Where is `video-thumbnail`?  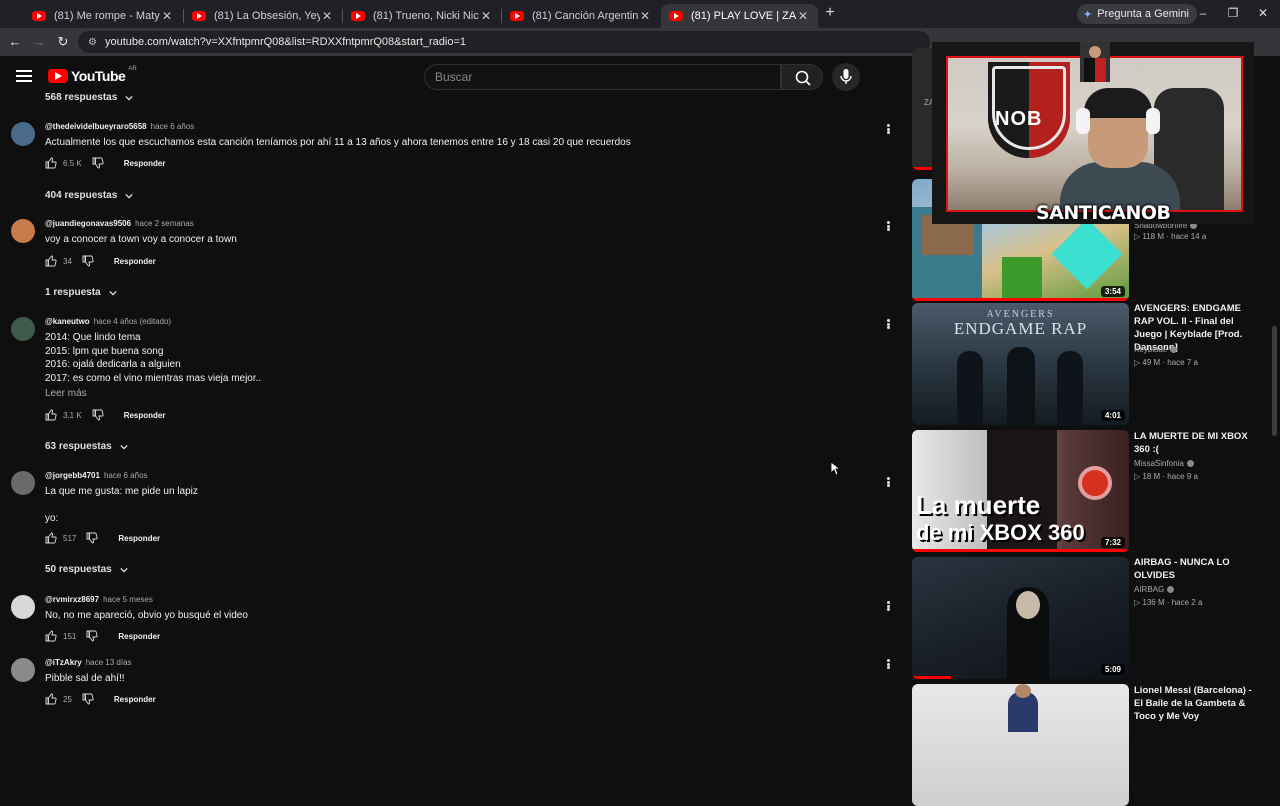
video-thumbnail is located at coordinates (1020, 745).